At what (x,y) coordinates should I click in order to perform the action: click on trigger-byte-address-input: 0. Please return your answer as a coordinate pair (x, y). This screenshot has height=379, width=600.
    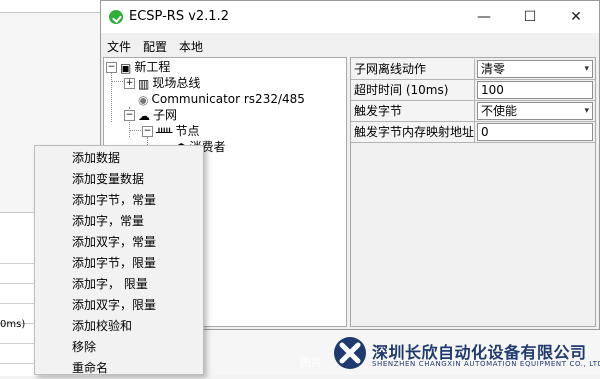
    Looking at the image, I should click on (535, 132).